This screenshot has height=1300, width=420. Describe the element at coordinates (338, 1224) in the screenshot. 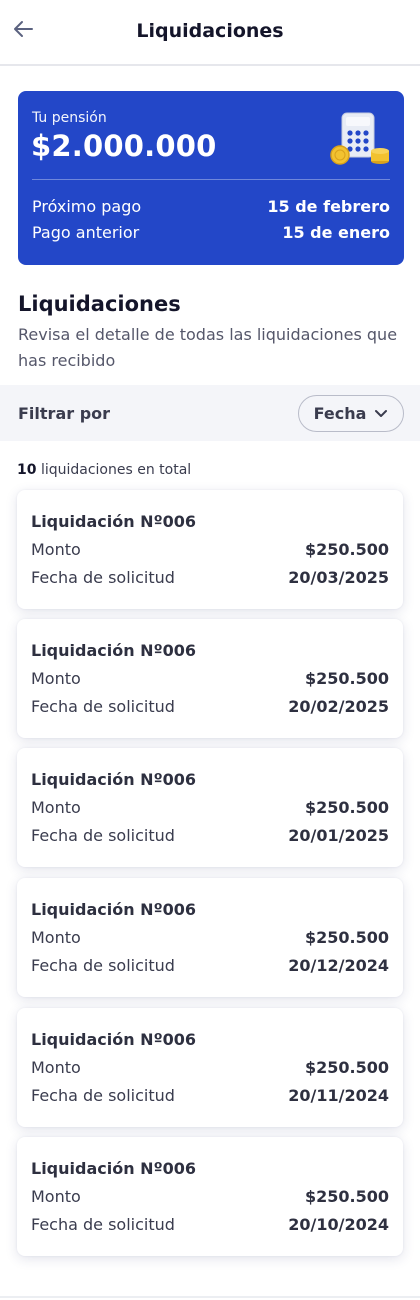

I see `date-value: 20/10/2024` at that location.